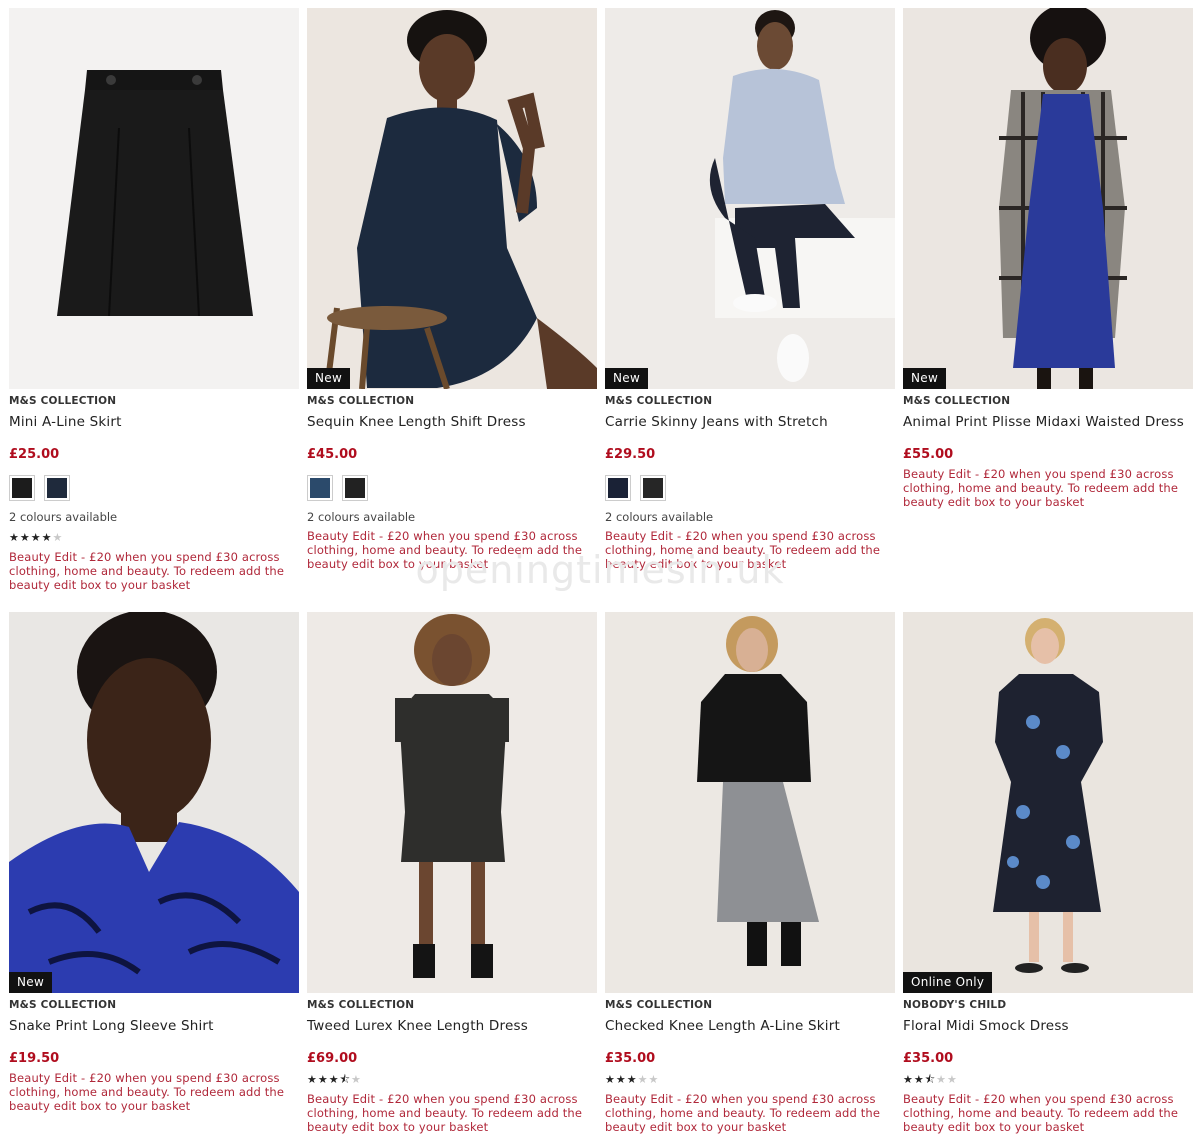 This screenshot has height=1142, width=1200. I want to click on star-rating: ★★⯪★★, so click(1048, 1080).